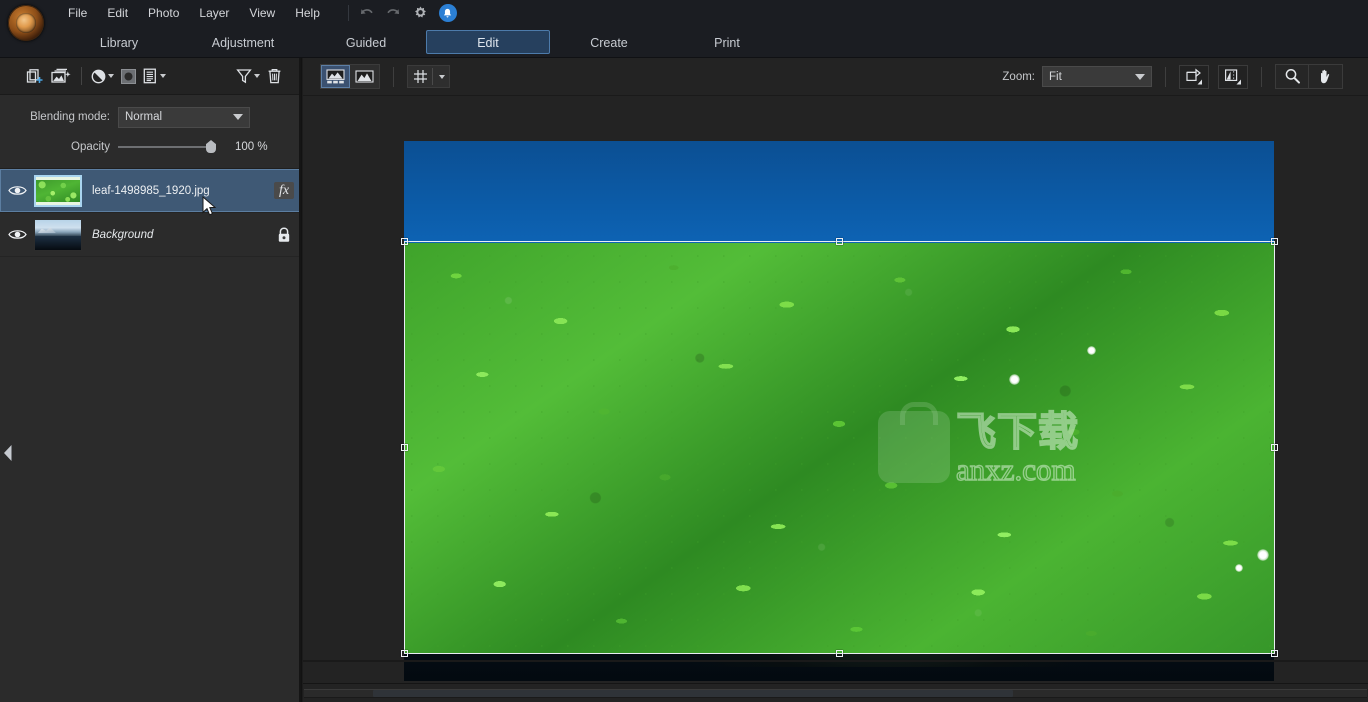 The width and height of the screenshot is (1368, 702). I want to click on logo-hand-glyph-icon, so click(24, 21).